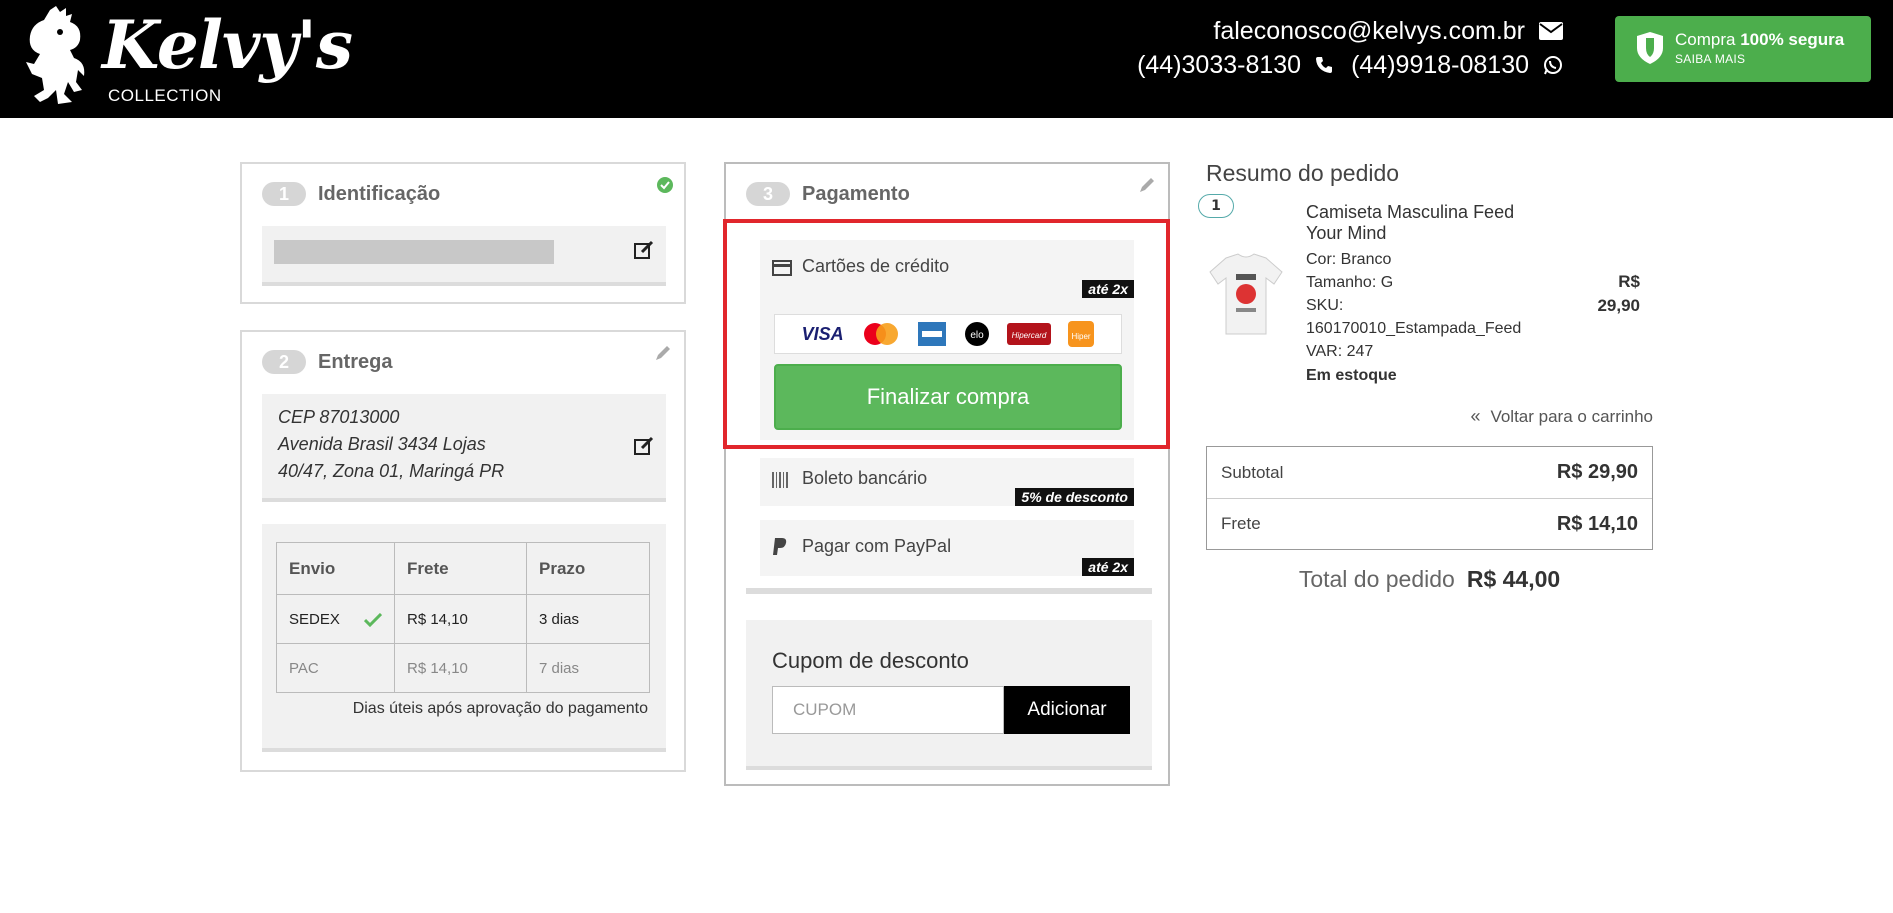 The height and width of the screenshot is (913, 1893). I want to click on paypal-label: Pagar com PayPal, so click(877, 546).